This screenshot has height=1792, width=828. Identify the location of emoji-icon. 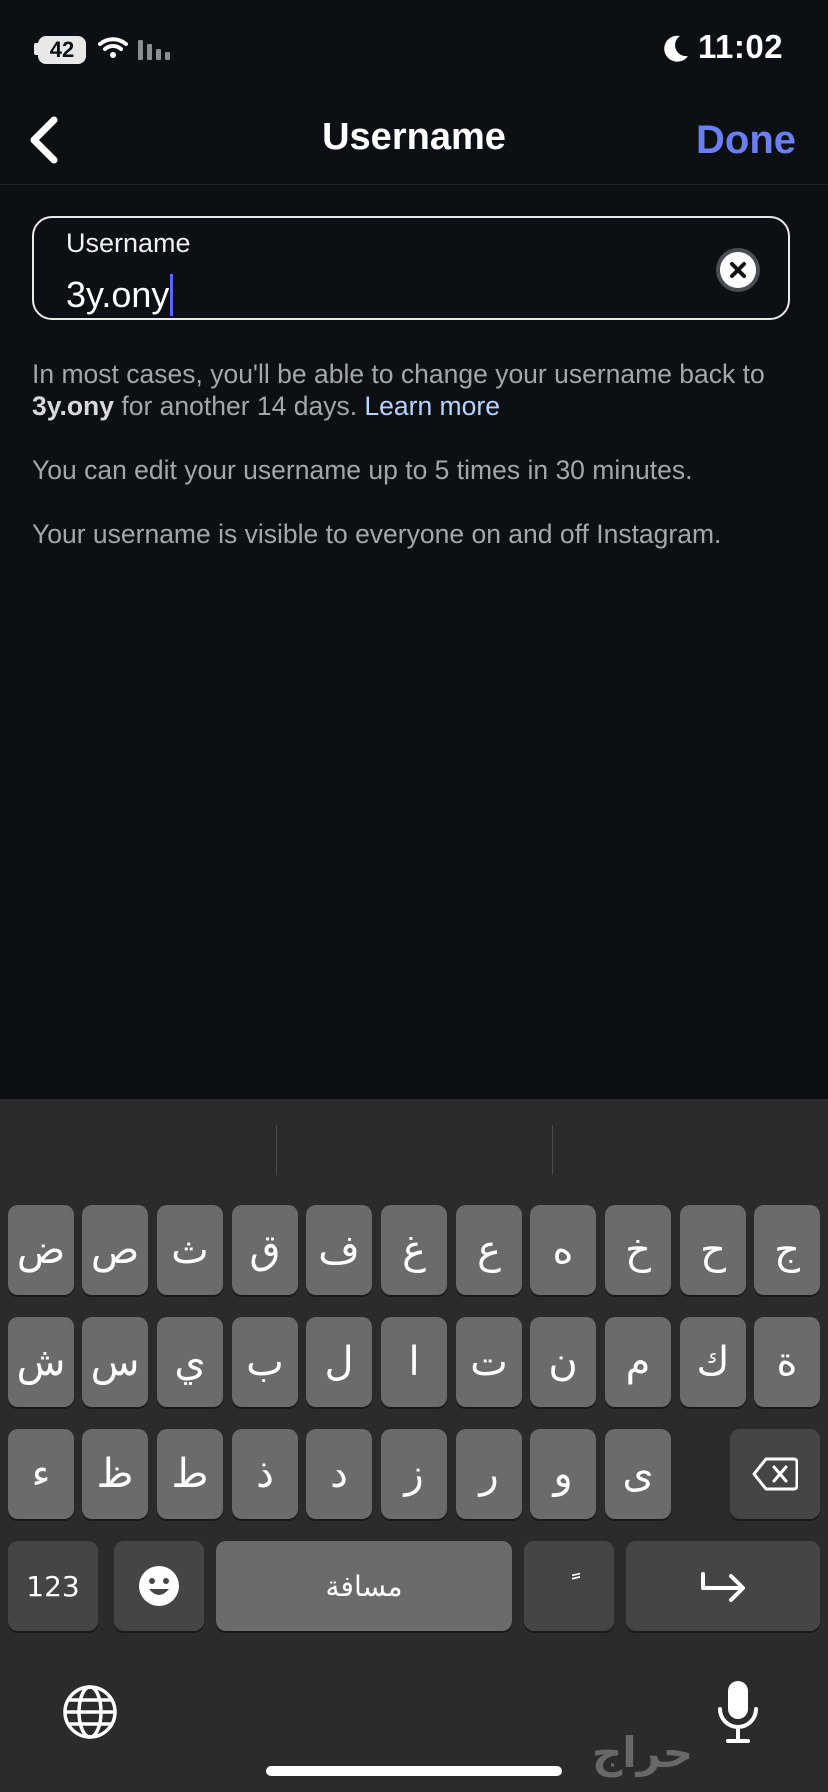
(159, 1586).